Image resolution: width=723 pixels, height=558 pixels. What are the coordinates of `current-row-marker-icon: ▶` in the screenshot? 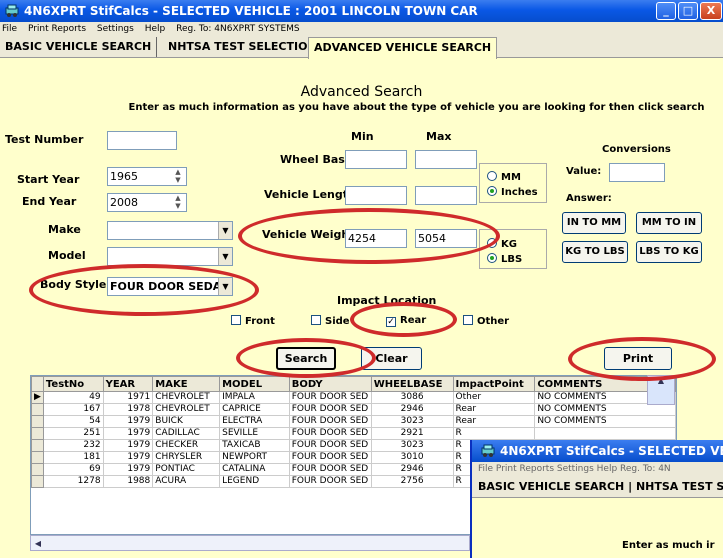 It's located at (37, 397).